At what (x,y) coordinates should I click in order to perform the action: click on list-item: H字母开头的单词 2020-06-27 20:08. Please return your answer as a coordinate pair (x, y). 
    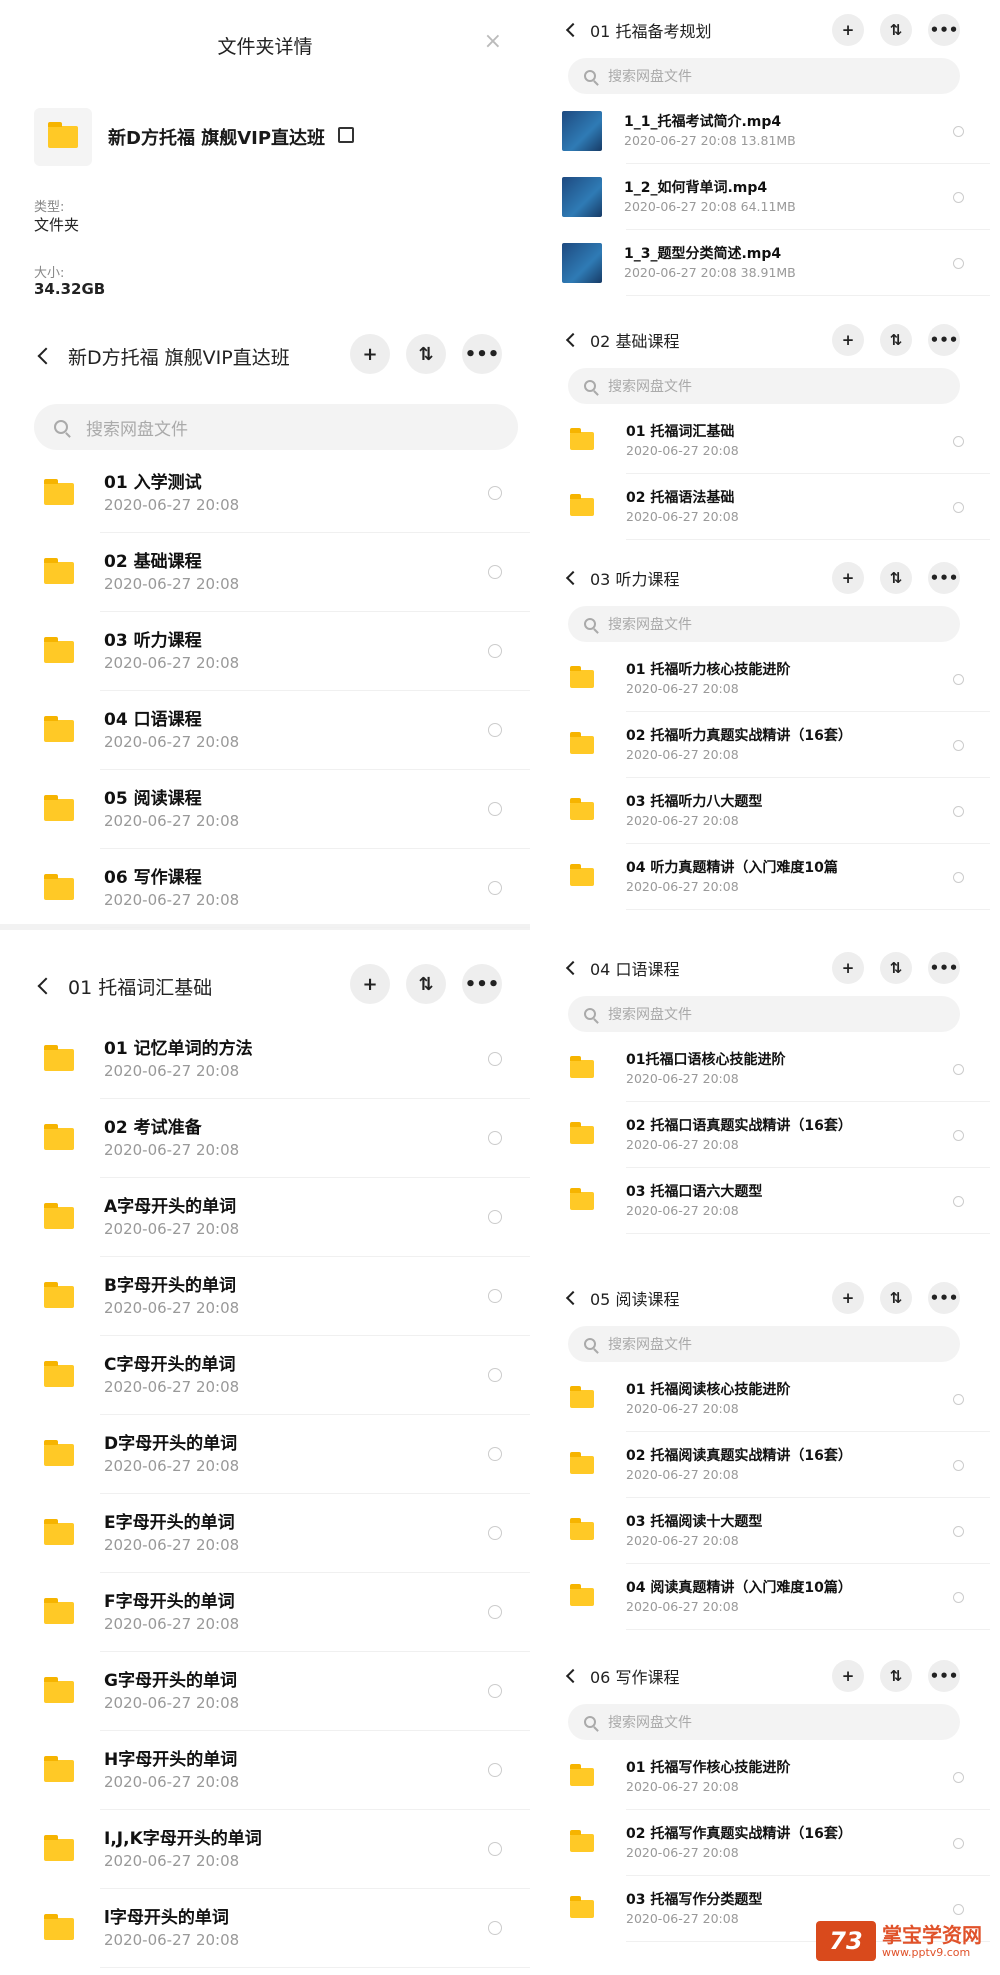
    Looking at the image, I should click on (265, 1770).